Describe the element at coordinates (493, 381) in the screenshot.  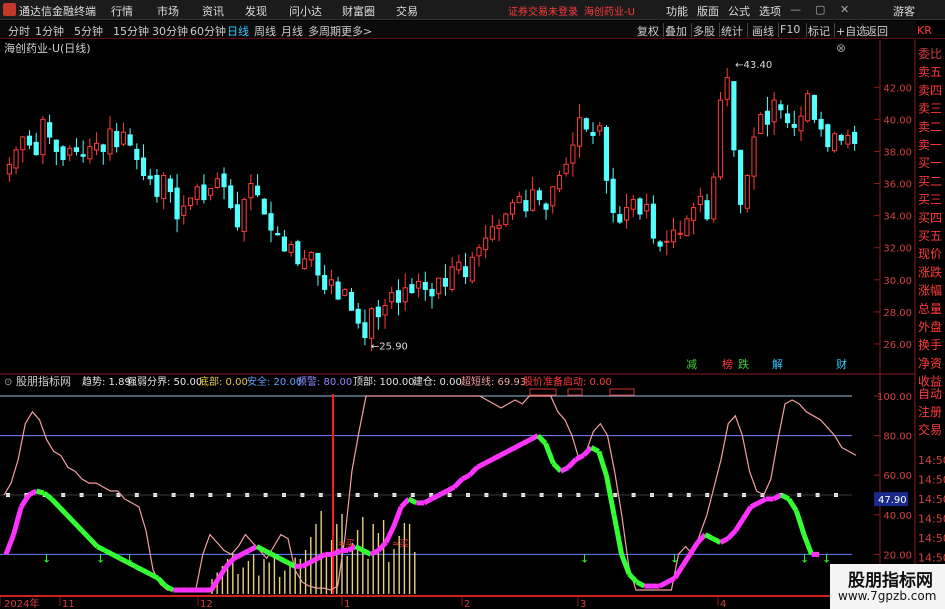
I see `indicator-value-7: 超短线: 69.93` at that location.